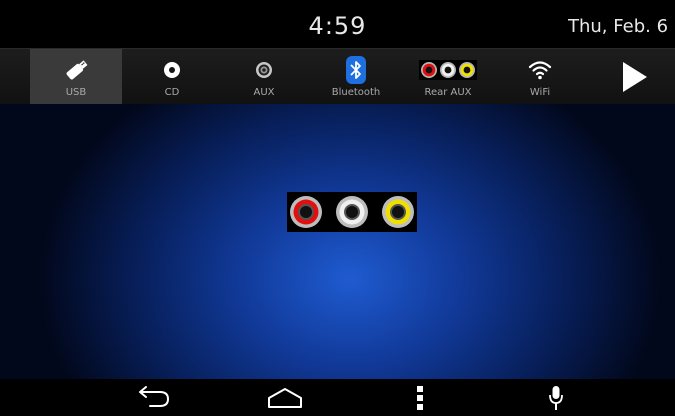 The image size is (675, 416). I want to click on microphone-icon, so click(556, 397).